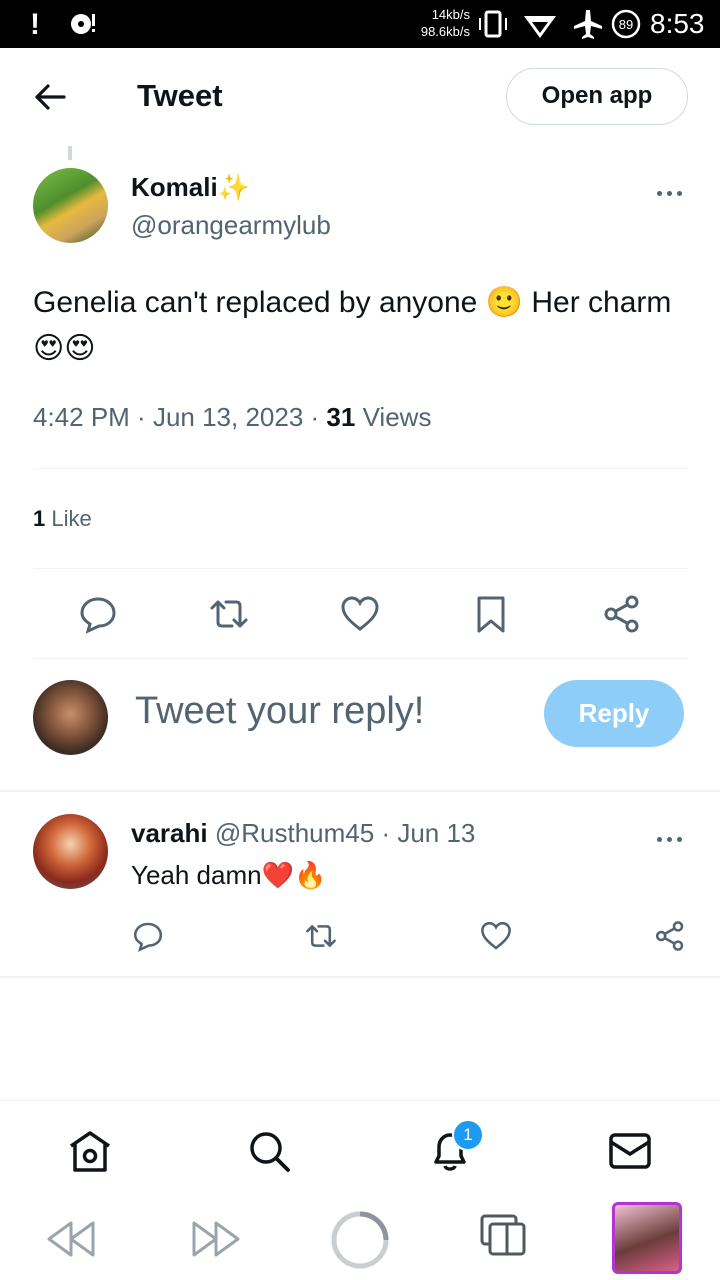  Describe the element at coordinates (70, 717) in the screenshot. I see `my-avatar` at that location.